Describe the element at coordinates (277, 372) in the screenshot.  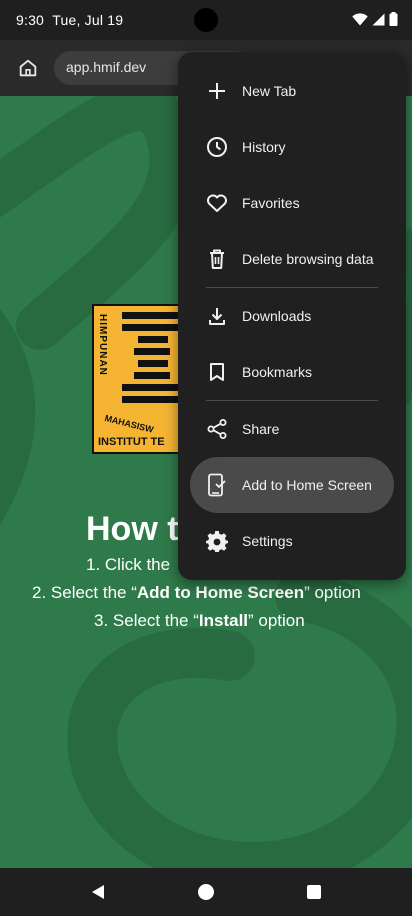
I see `menu-item-label: Bookmarks` at that location.